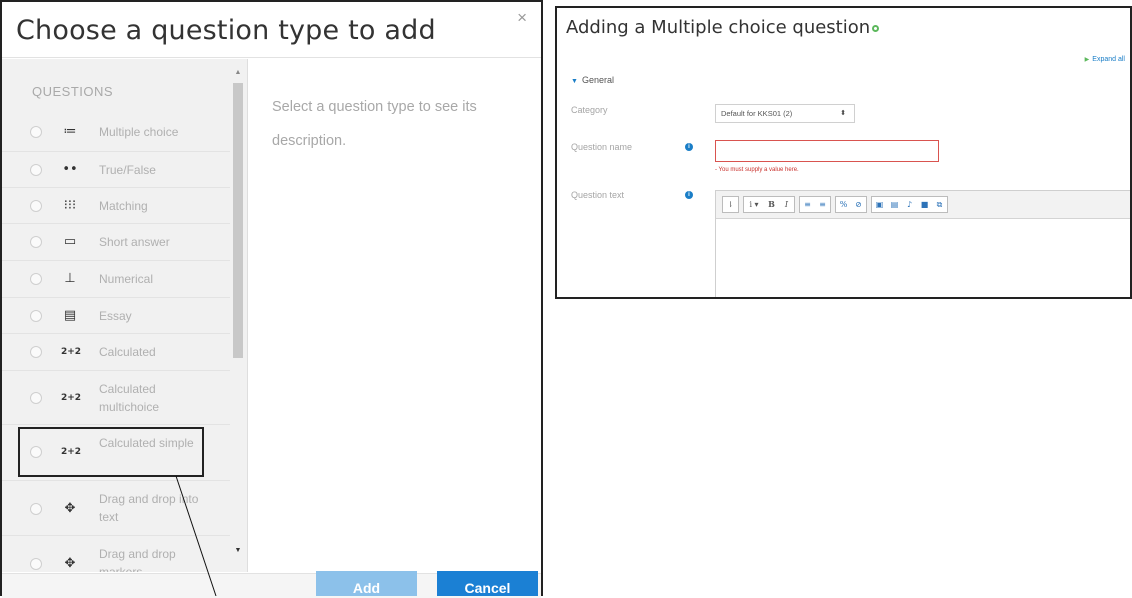 The image size is (1132, 598). What do you see at coordinates (137, 559) in the screenshot?
I see `question-type-label: Drag and drop markers` at bounding box center [137, 559].